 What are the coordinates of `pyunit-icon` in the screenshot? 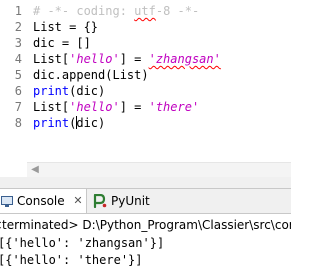 It's located at (100, 201).